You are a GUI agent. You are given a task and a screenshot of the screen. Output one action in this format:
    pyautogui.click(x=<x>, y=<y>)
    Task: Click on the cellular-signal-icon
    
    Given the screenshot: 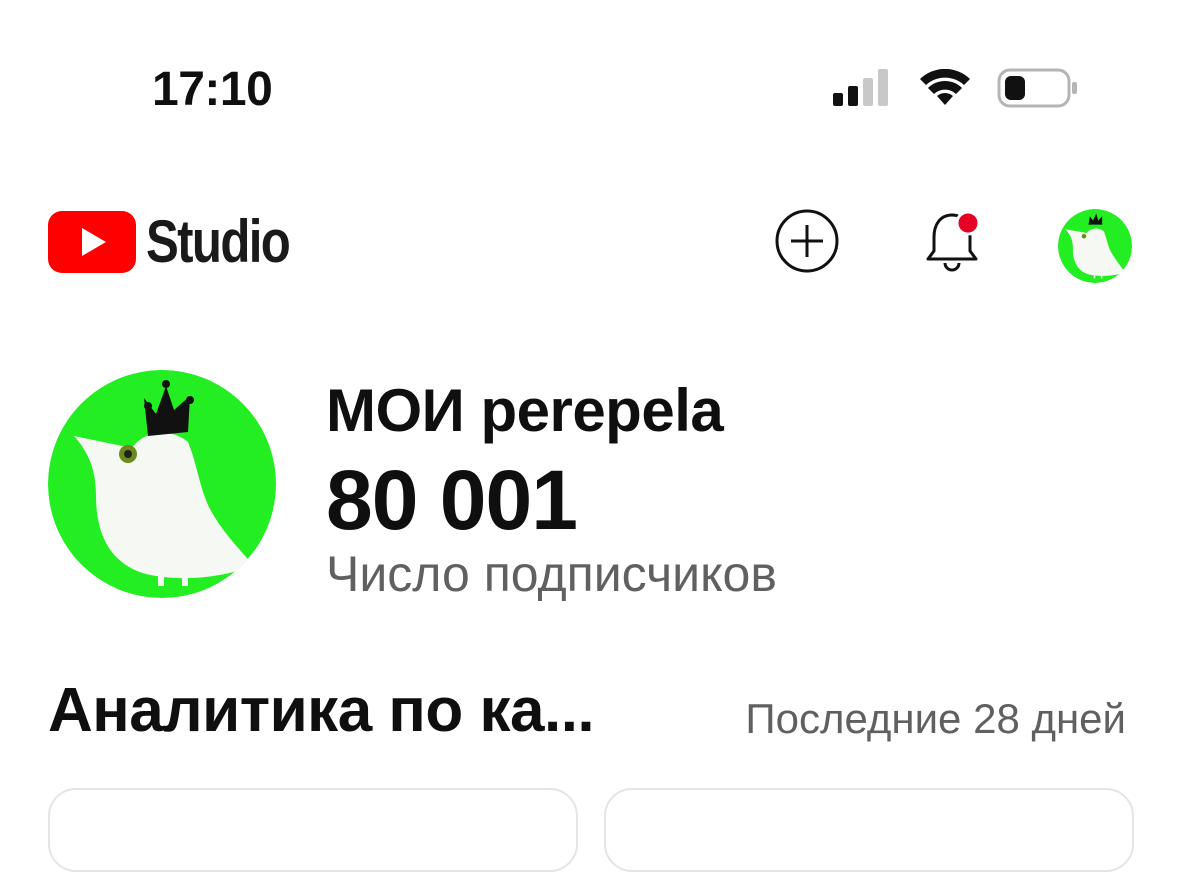 What is the action you would take?
    pyautogui.click(x=860, y=87)
    